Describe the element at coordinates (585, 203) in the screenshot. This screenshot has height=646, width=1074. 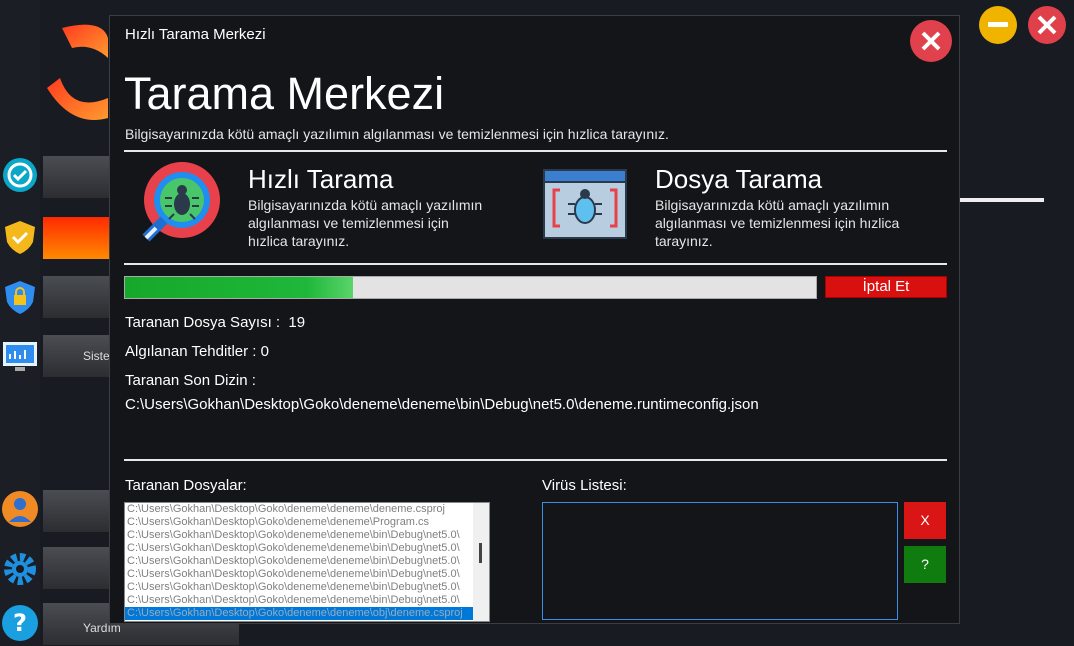
I see `bug-window-icon` at that location.